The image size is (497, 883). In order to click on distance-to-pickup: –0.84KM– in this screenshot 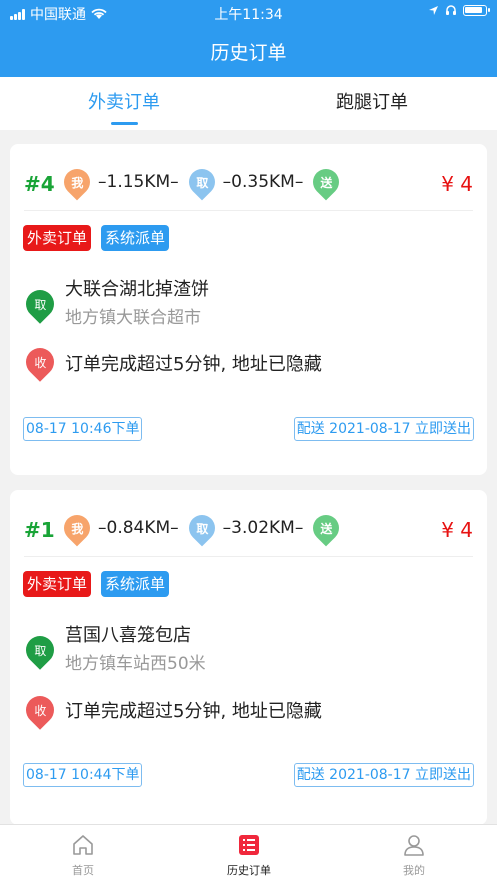, I will do `click(138, 528)`.